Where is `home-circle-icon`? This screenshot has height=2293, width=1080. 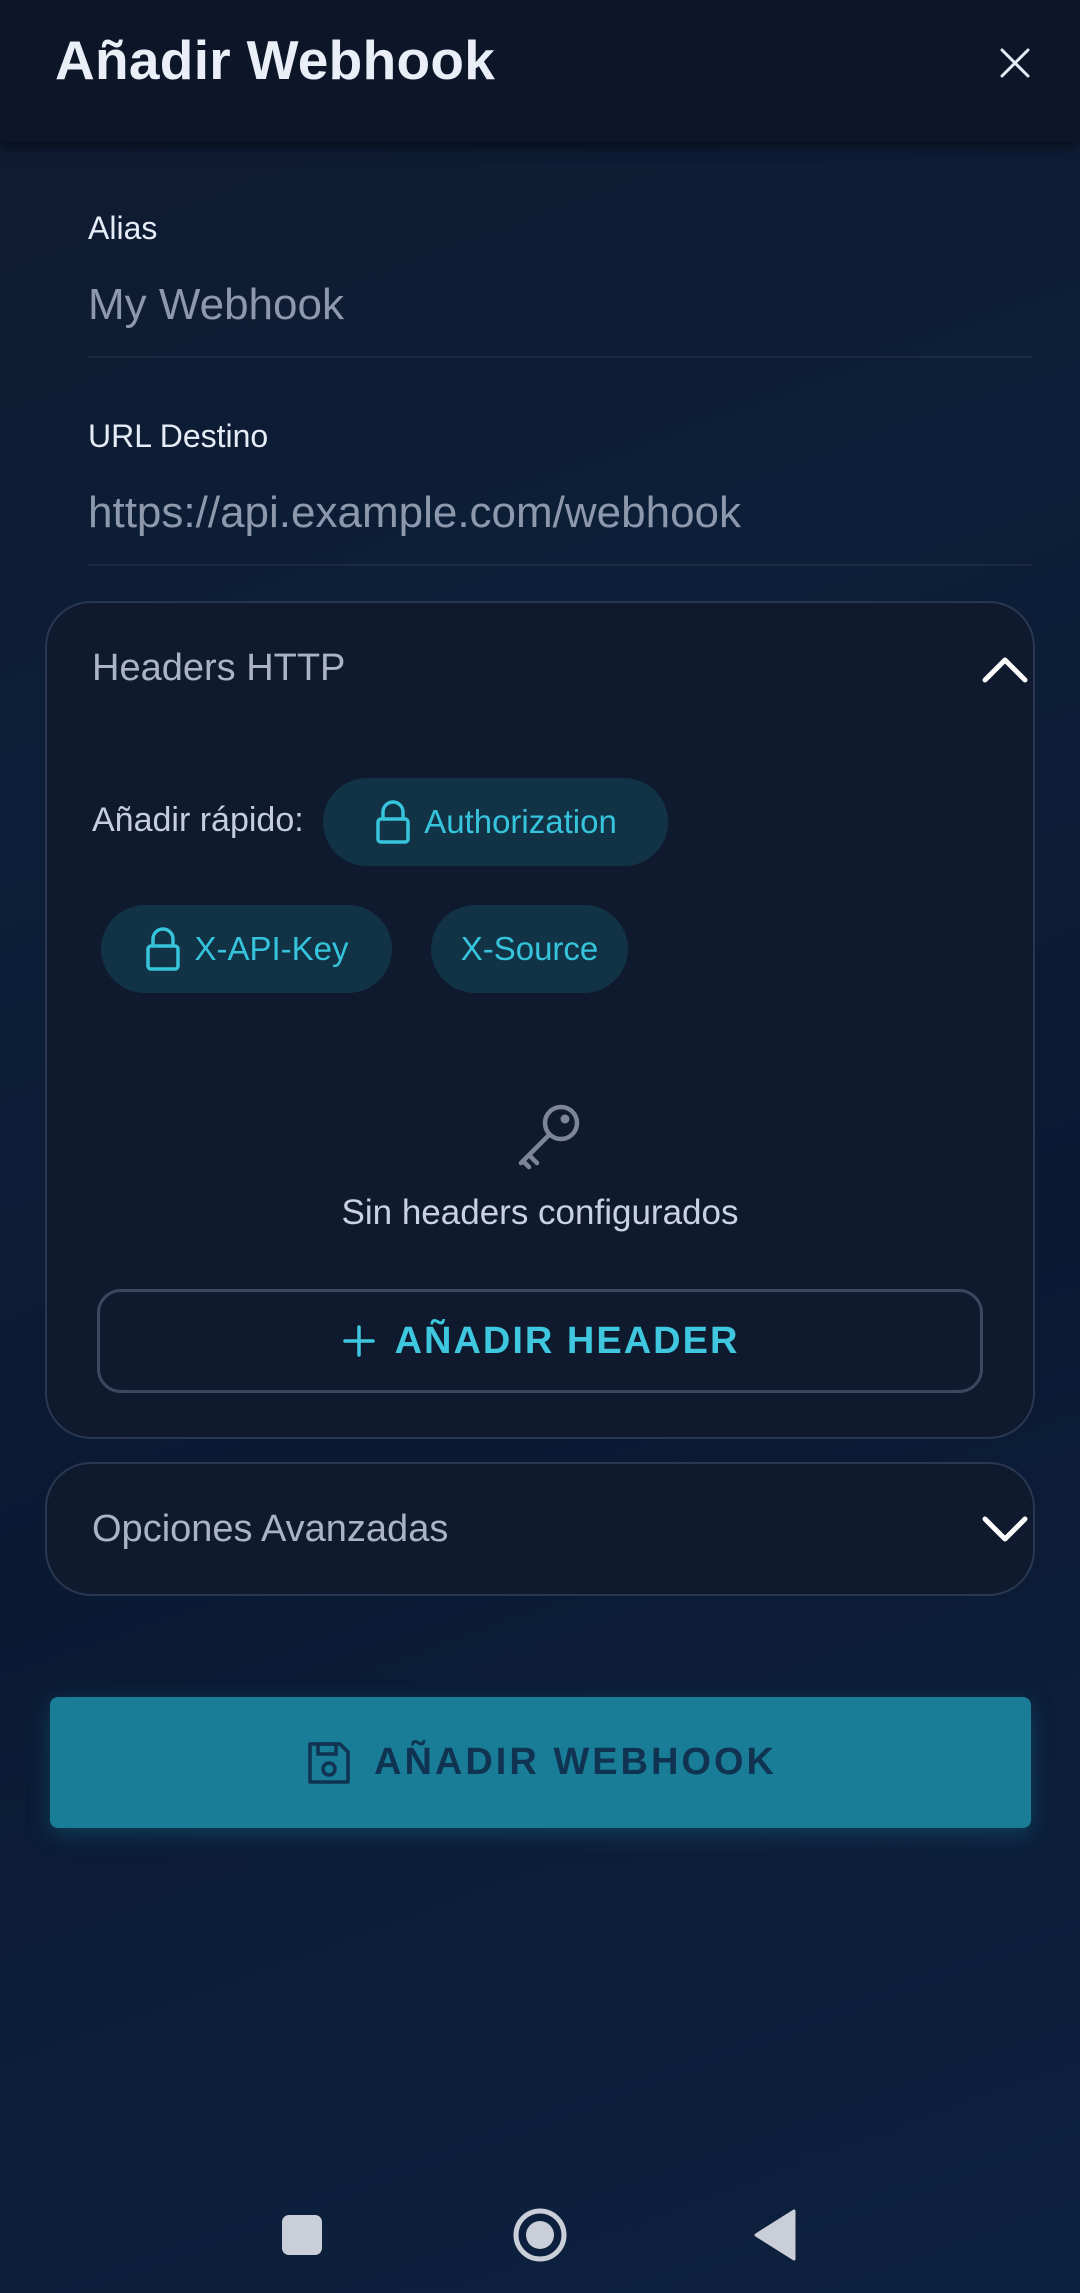 home-circle-icon is located at coordinates (540, 2235).